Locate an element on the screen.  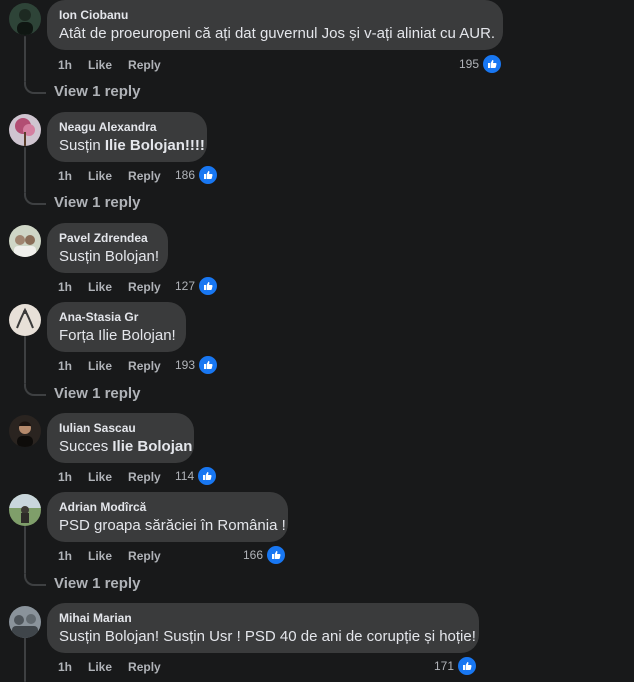
reaction-count-value: 127 is located at coordinates (185, 286).